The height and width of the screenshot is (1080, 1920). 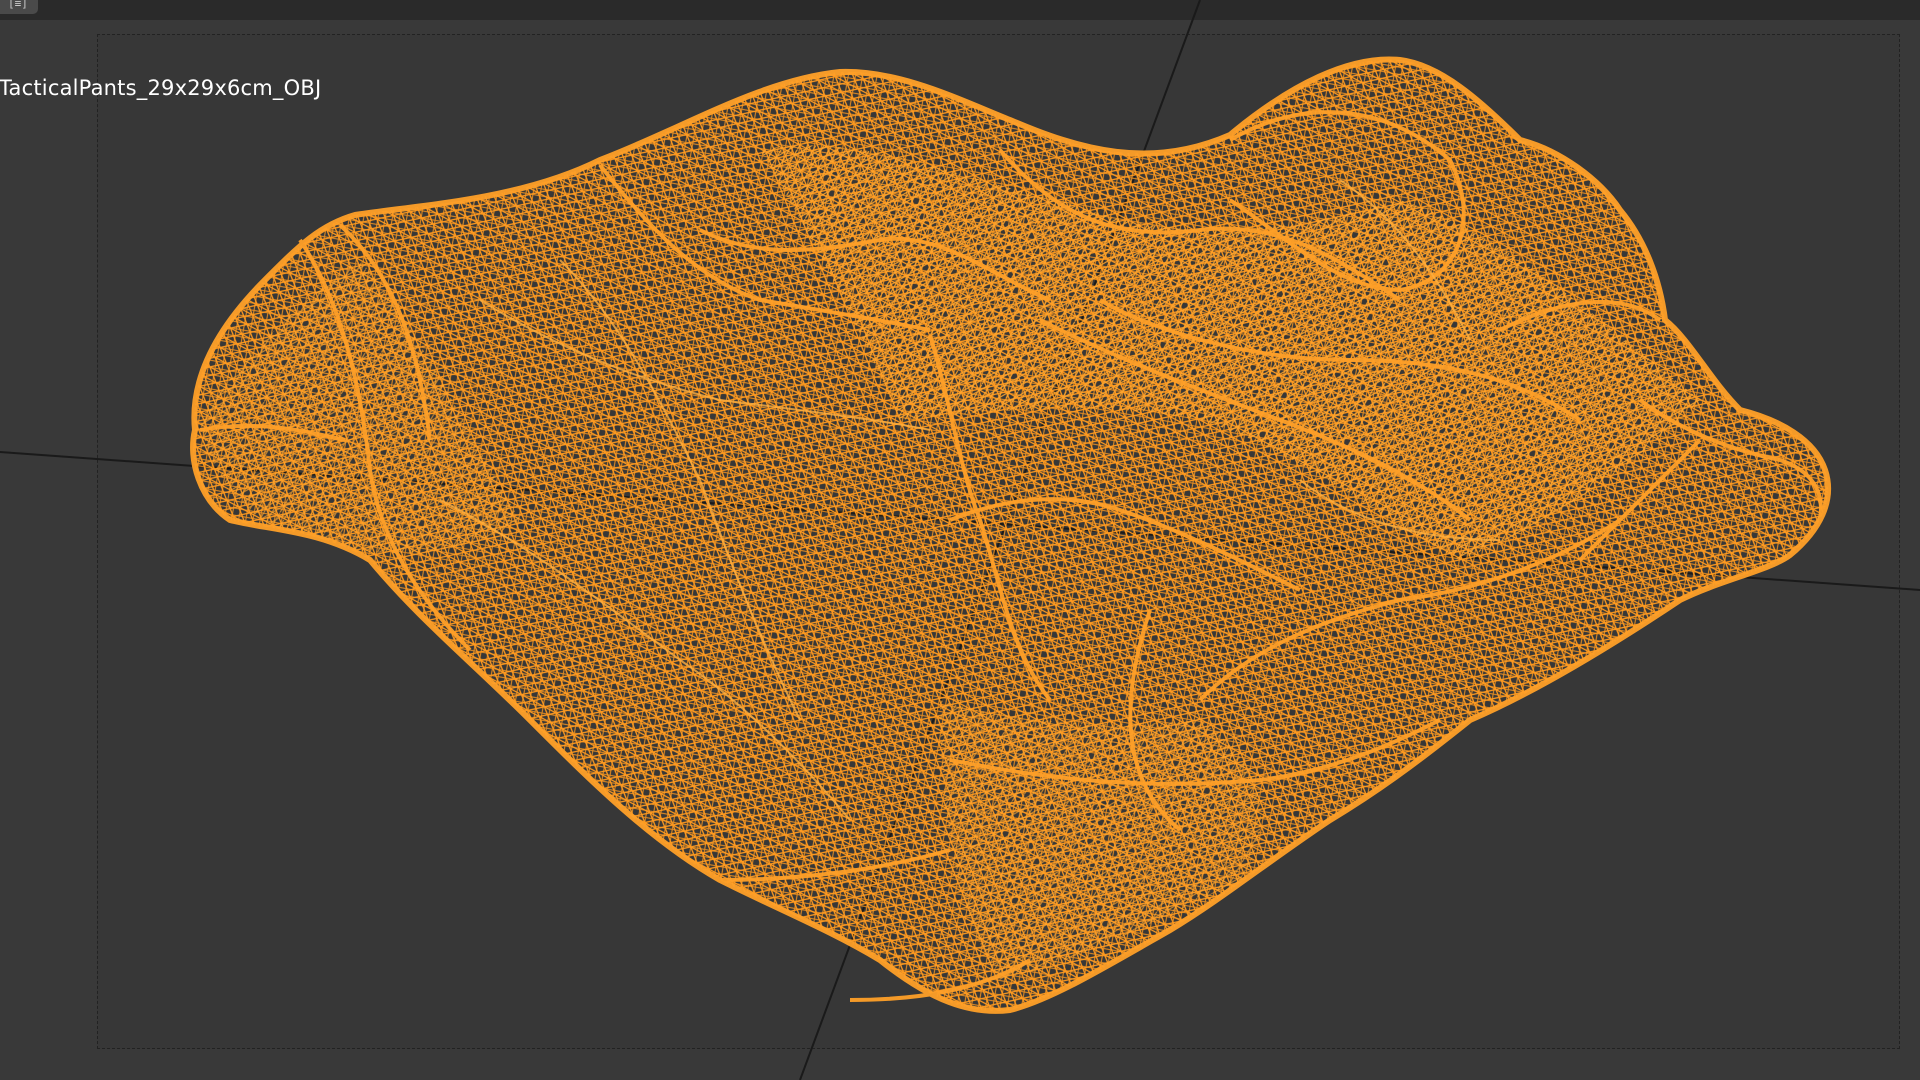 What do you see at coordinates (161, 88) in the screenshot?
I see `object-name-label: TacticalPants_29x29x6cm_OBJ` at bounding box center [161, 88].